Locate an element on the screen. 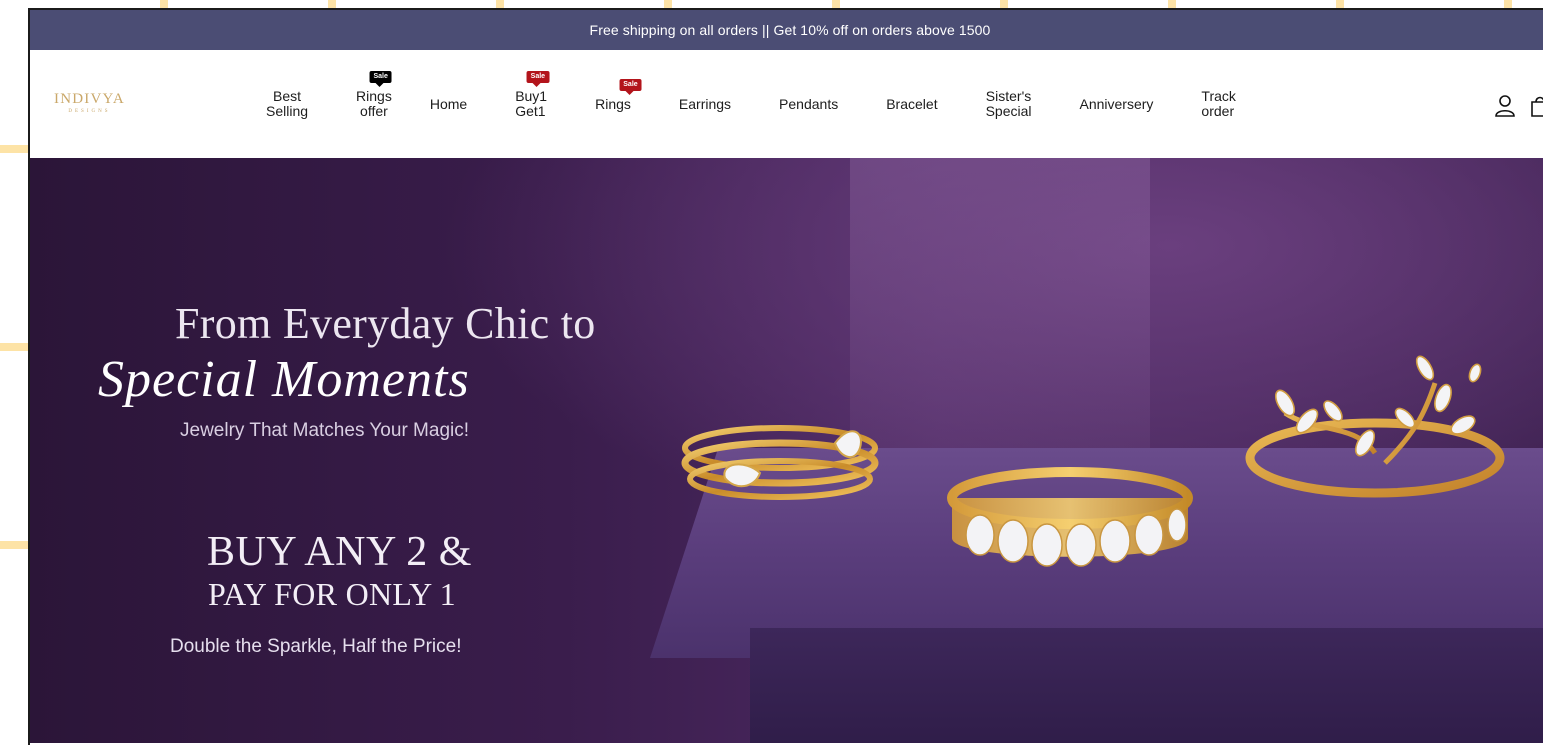 The image size is (1543, 745). spiral-ring-image is located at coordinates (780, 462).